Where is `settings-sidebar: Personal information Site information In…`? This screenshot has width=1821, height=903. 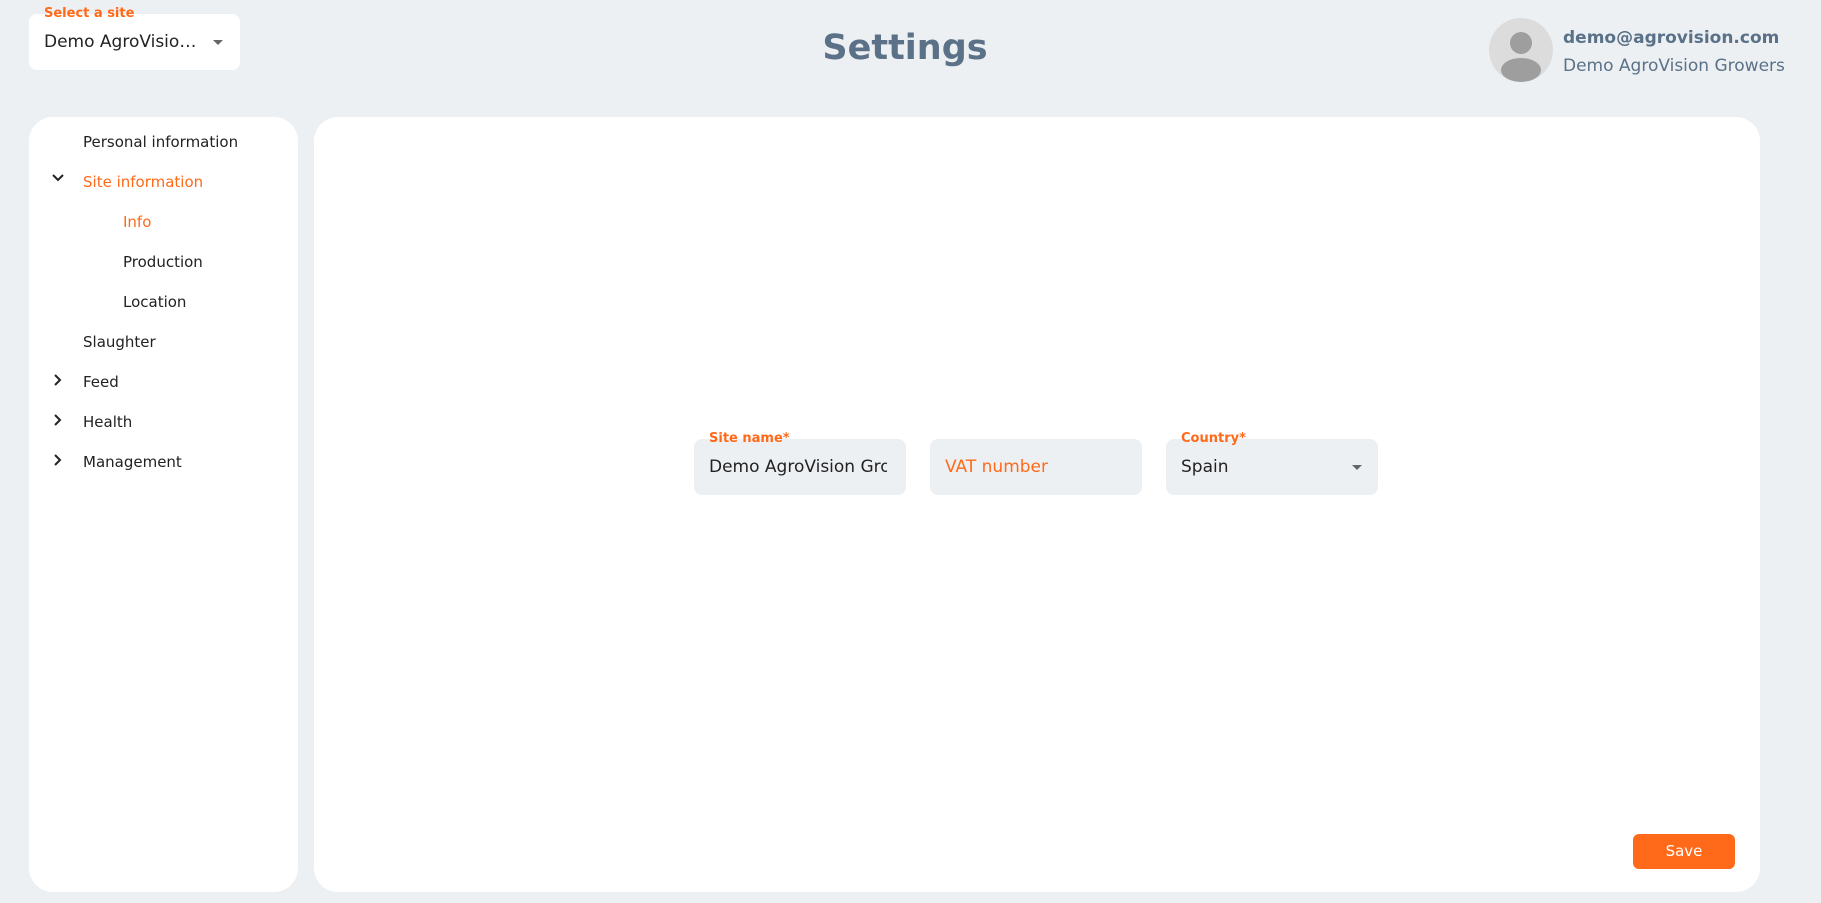
settings-sidebar: Personal information Site information In… is located at coordinates (163, 504).